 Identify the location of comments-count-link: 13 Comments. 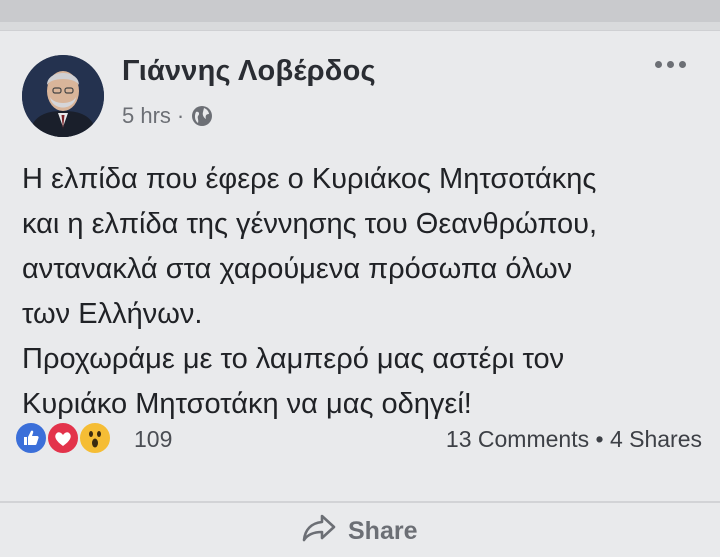
(517, 439).